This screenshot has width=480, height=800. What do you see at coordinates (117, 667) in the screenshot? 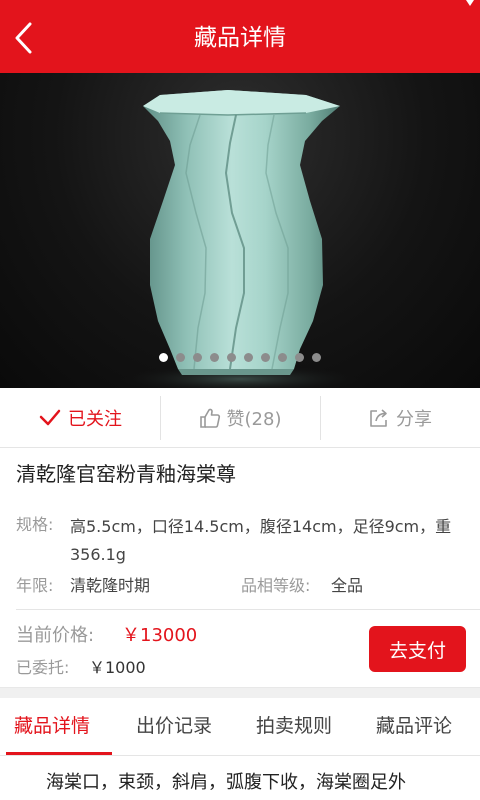
I see `deposit-value: ￥1000` at bounding box center [117, 667].